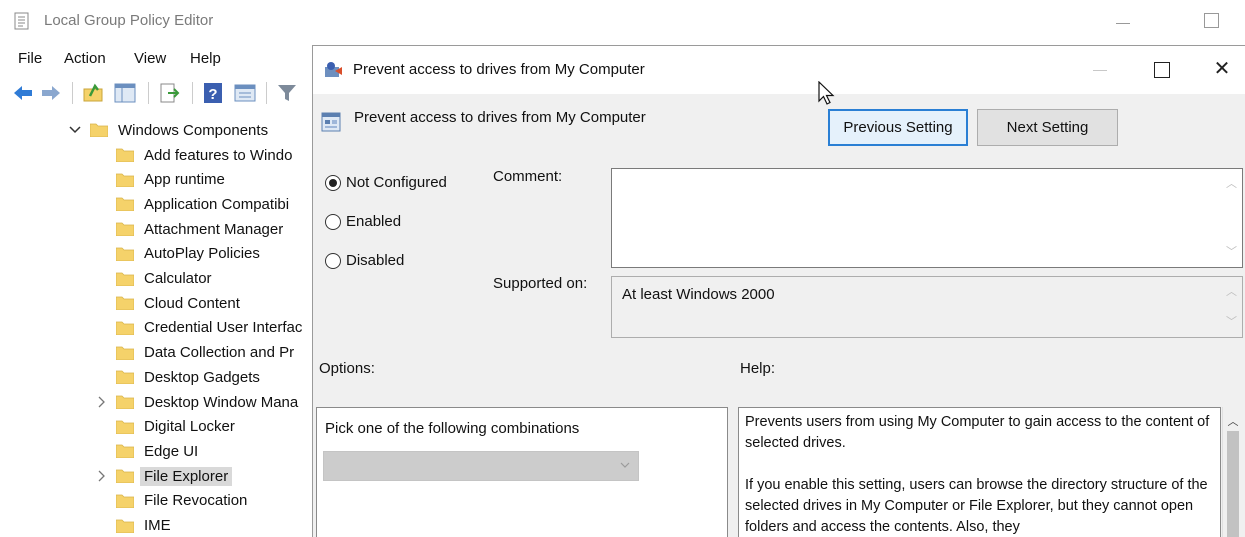 The width and height of the screenshot is (1245, 537). What do you see at coordinates (93, 93) in the screenshot?
I see `up-folder-icon` at bounding box center [93, 93].